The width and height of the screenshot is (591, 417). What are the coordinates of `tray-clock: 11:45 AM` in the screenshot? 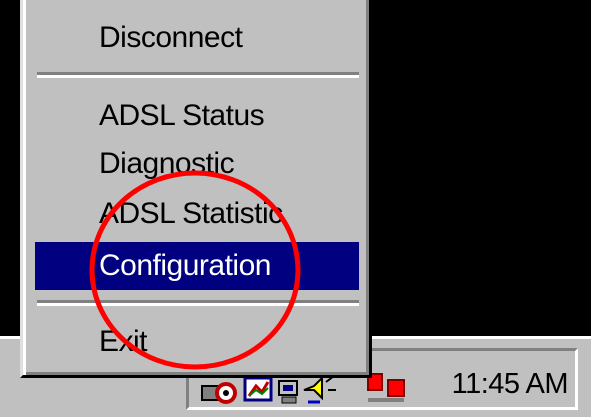 It's located at (493, 384).